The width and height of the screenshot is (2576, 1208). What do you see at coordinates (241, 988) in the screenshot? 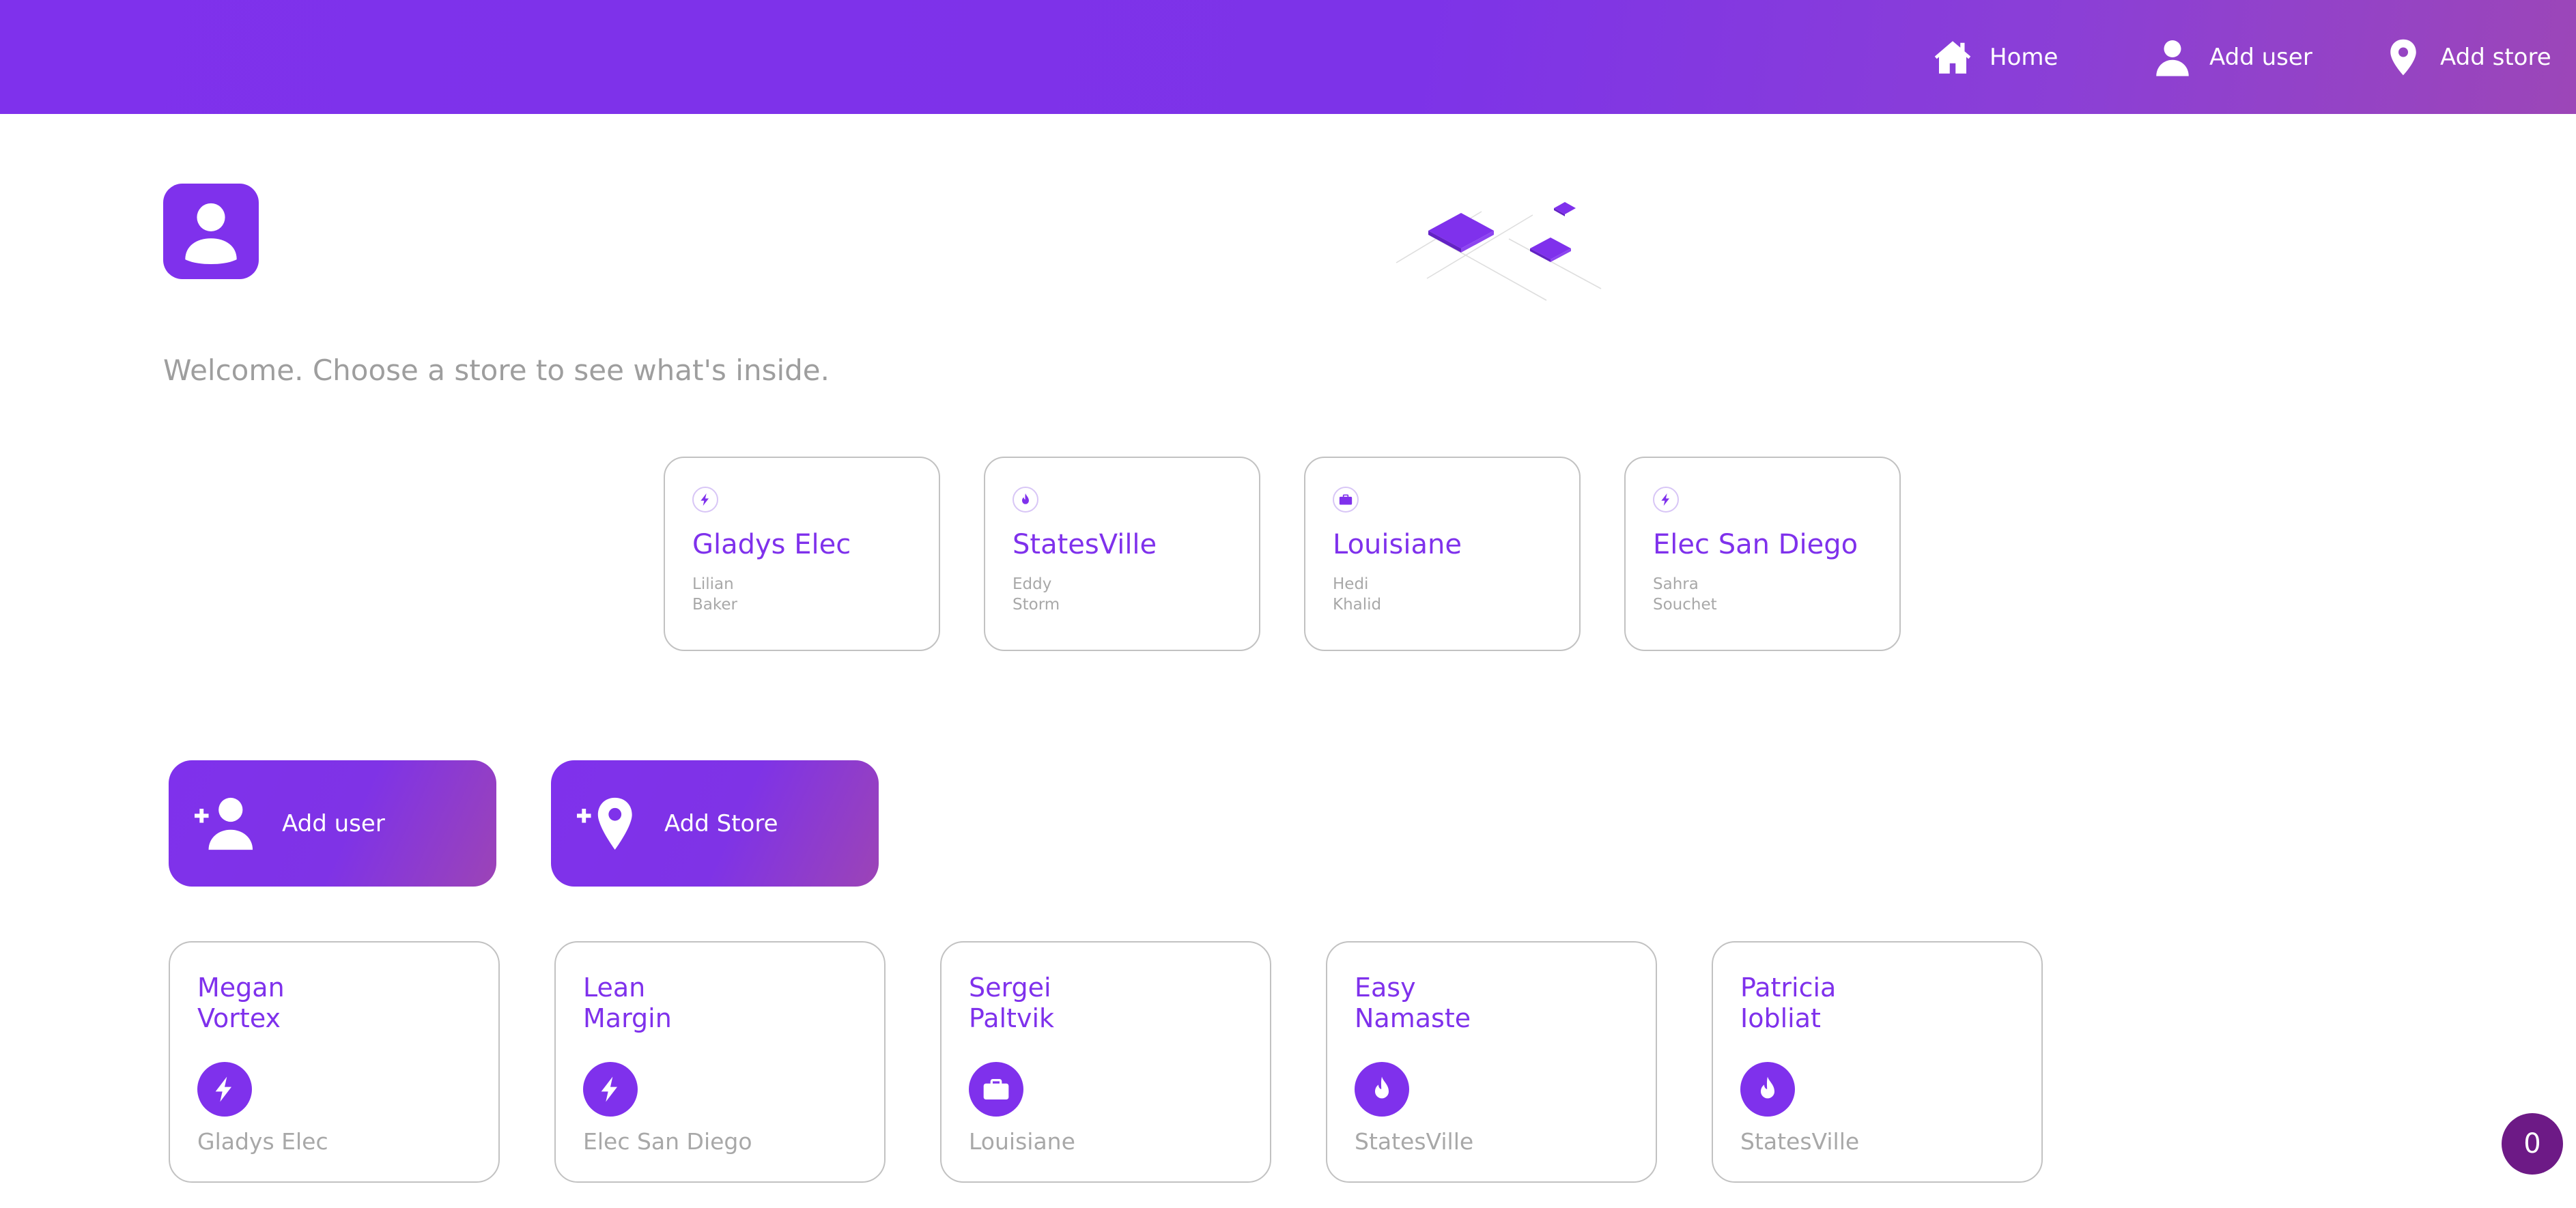
I see `user-first-name: Megan` at bounding box center [241, 988].